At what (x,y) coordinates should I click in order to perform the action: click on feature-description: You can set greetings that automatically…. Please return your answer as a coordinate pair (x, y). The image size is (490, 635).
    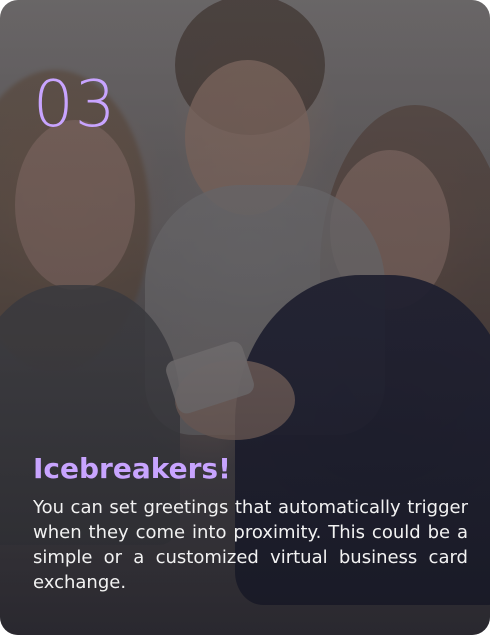
    Looking at the image, I should click on (250, 545).